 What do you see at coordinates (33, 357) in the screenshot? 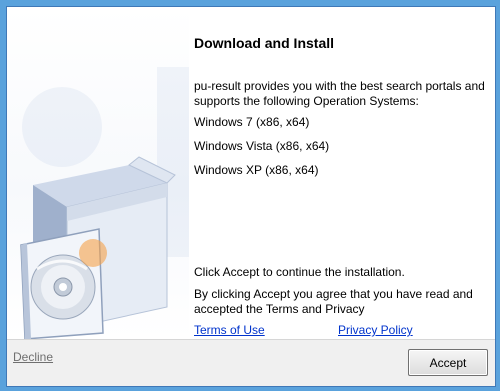
I see `decline-link: Decline` at bounding box center [33, 357].